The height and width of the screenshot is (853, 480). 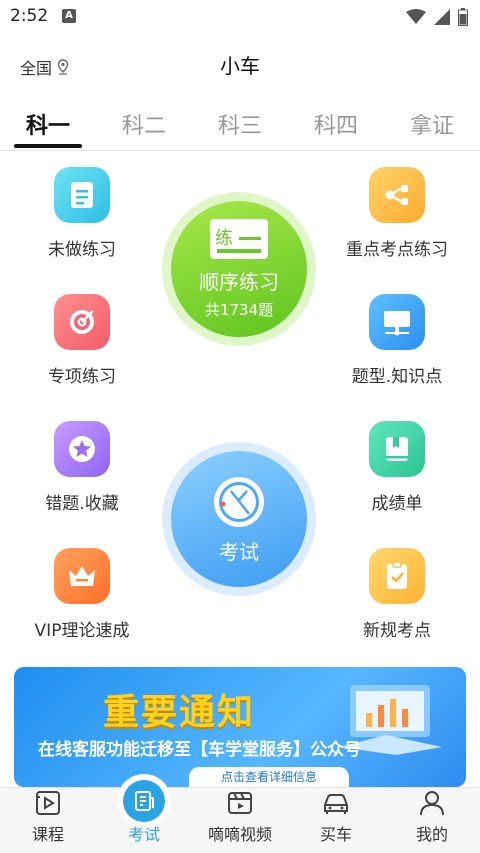 What do you see at coordinates (178, 712) in the screenshot?
I see `banner-title: 重要通知` at bounding box center [178, 712].